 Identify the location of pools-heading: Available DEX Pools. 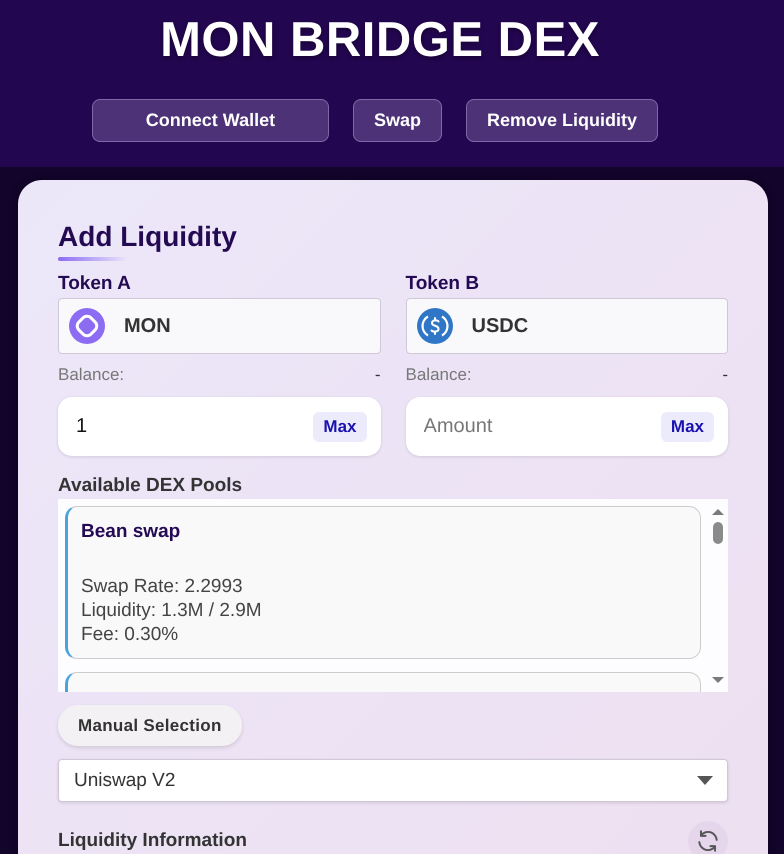
(151, 486).